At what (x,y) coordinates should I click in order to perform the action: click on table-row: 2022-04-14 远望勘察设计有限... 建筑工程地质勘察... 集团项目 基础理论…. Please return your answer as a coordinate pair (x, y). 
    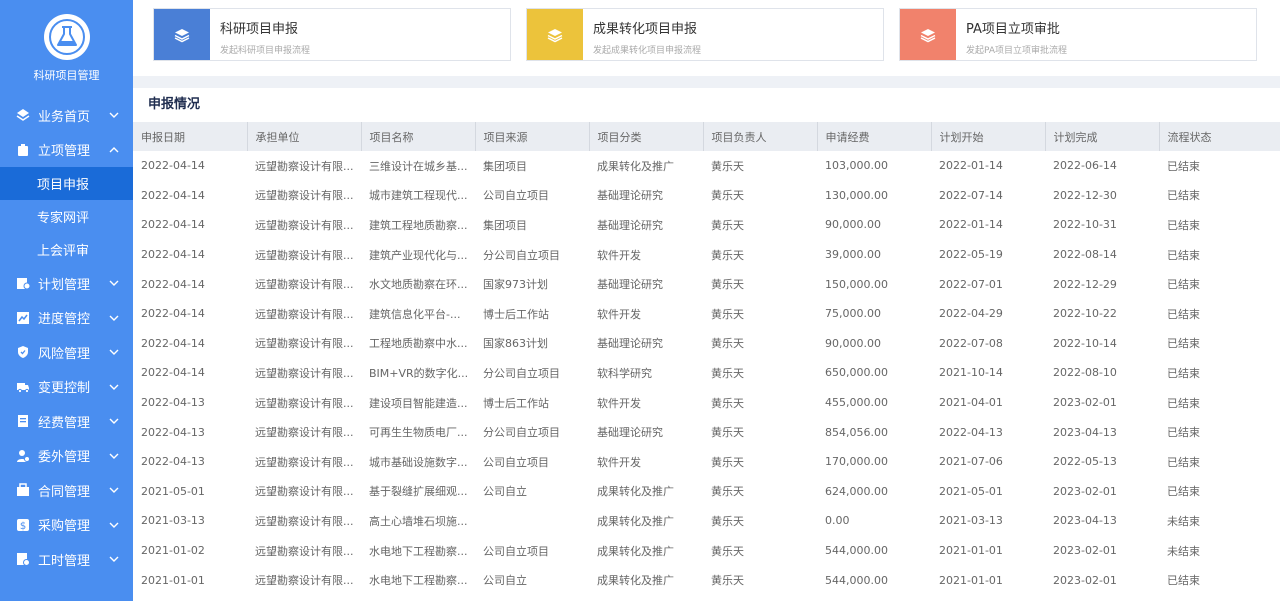
    Looking at the image, I should click on (706, 225).